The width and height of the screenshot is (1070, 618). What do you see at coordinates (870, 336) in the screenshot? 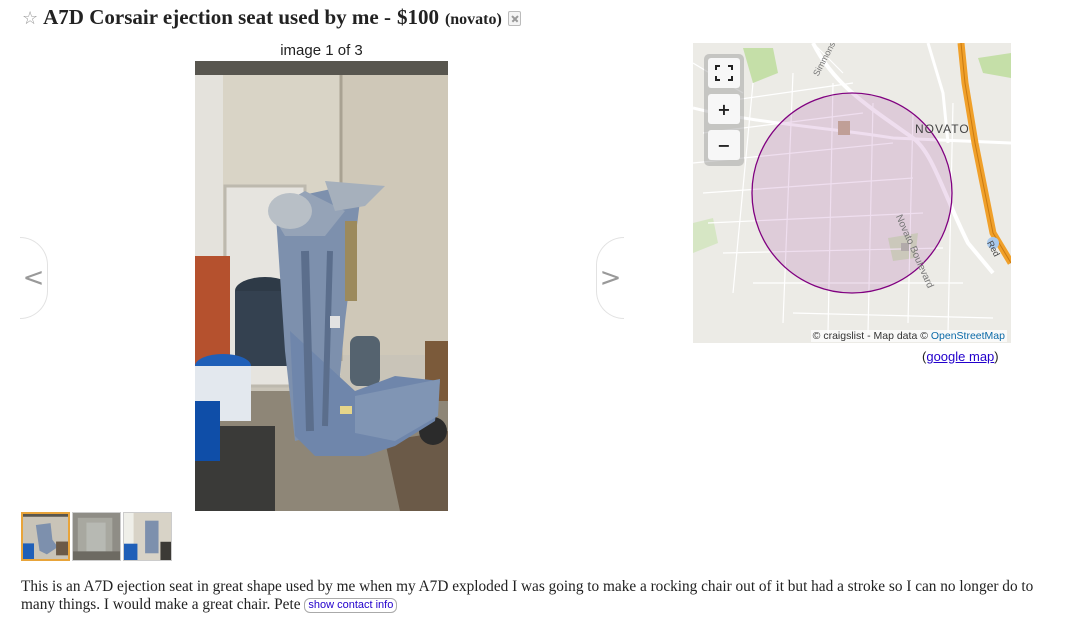
I see `attribution-text: © craigslist - Map data ©` at bounding box center [870, 336].